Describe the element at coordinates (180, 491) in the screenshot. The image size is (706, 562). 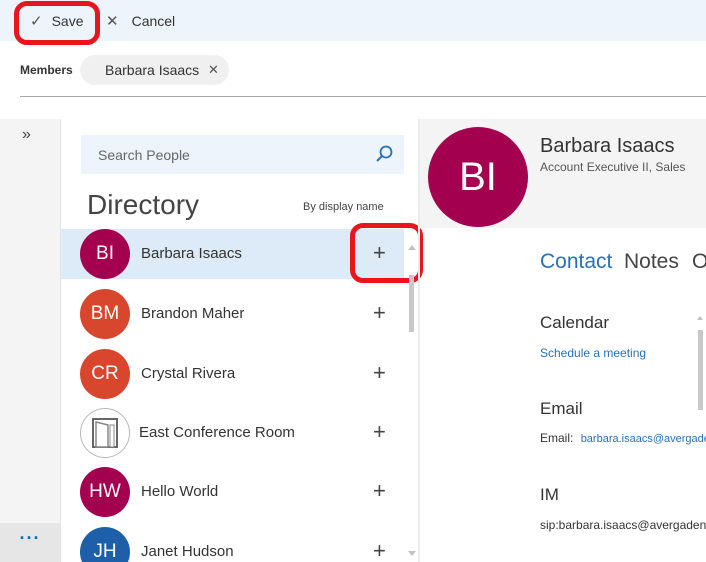
I see `person-name: Hello World` at that location.